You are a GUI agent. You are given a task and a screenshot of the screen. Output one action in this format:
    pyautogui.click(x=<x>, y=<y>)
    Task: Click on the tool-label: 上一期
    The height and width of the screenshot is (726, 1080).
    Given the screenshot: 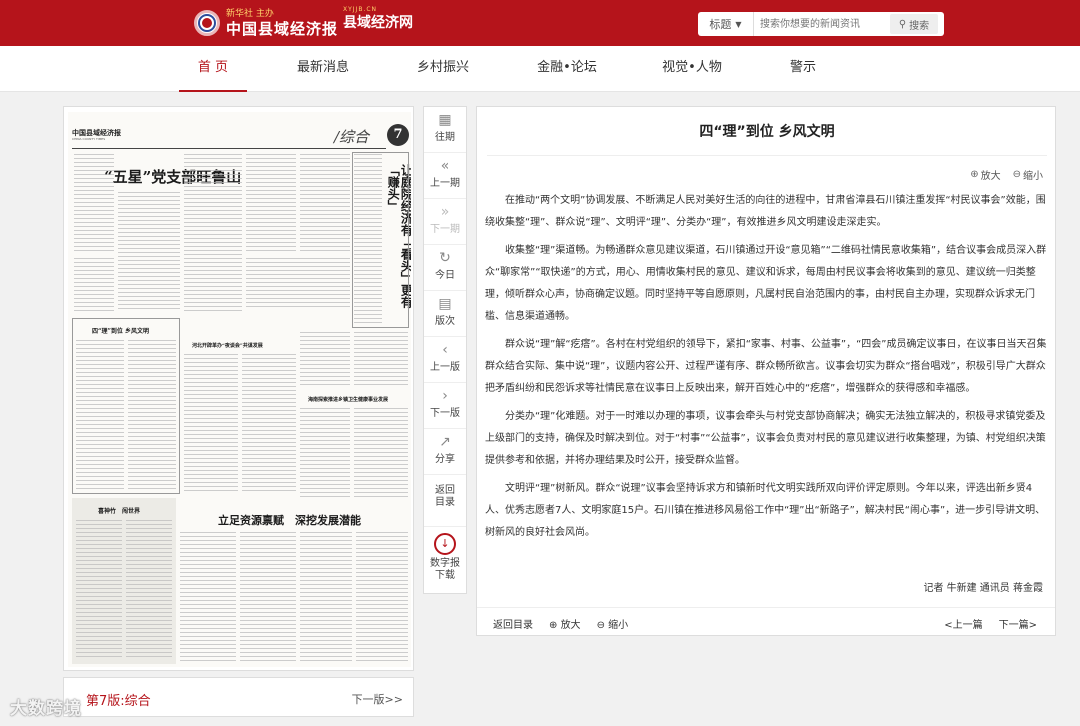 What is the action you would take?
    pyautogui.click(x=445, y=183)
    